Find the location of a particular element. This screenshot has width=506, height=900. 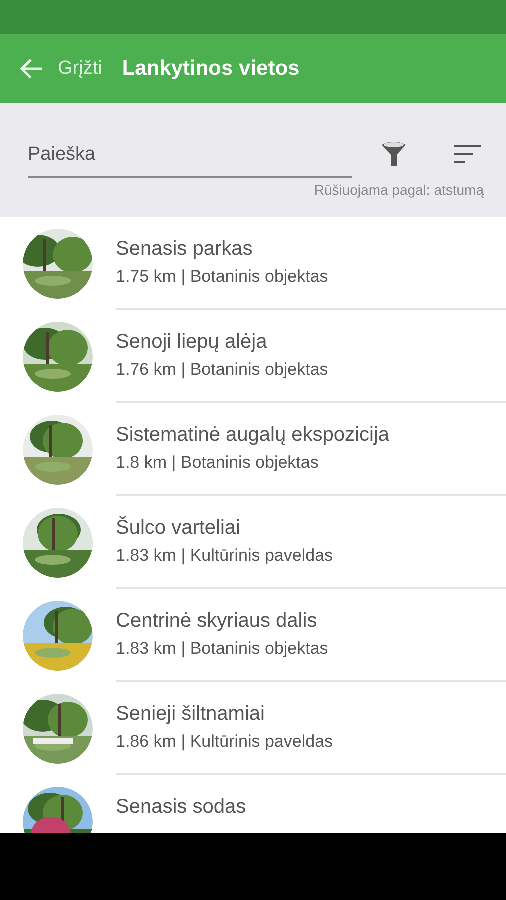

place-item: Senasis parkas 1.75 km | Botaninis objektas is located at coordinates (253, 263).